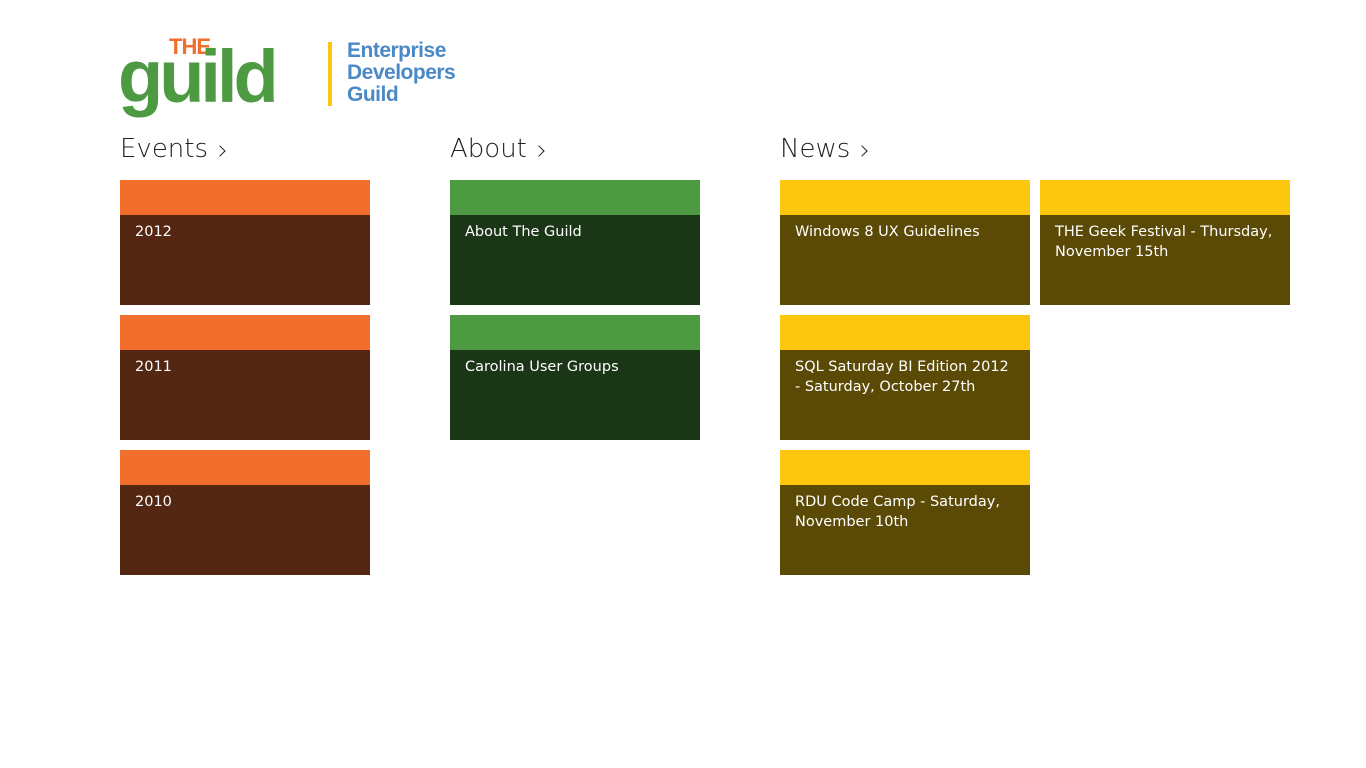 This screenshot has height=768, width=1366. Describe the element at coordinates (330, 74) in the screenshot. I see `logo-divider` at that location.